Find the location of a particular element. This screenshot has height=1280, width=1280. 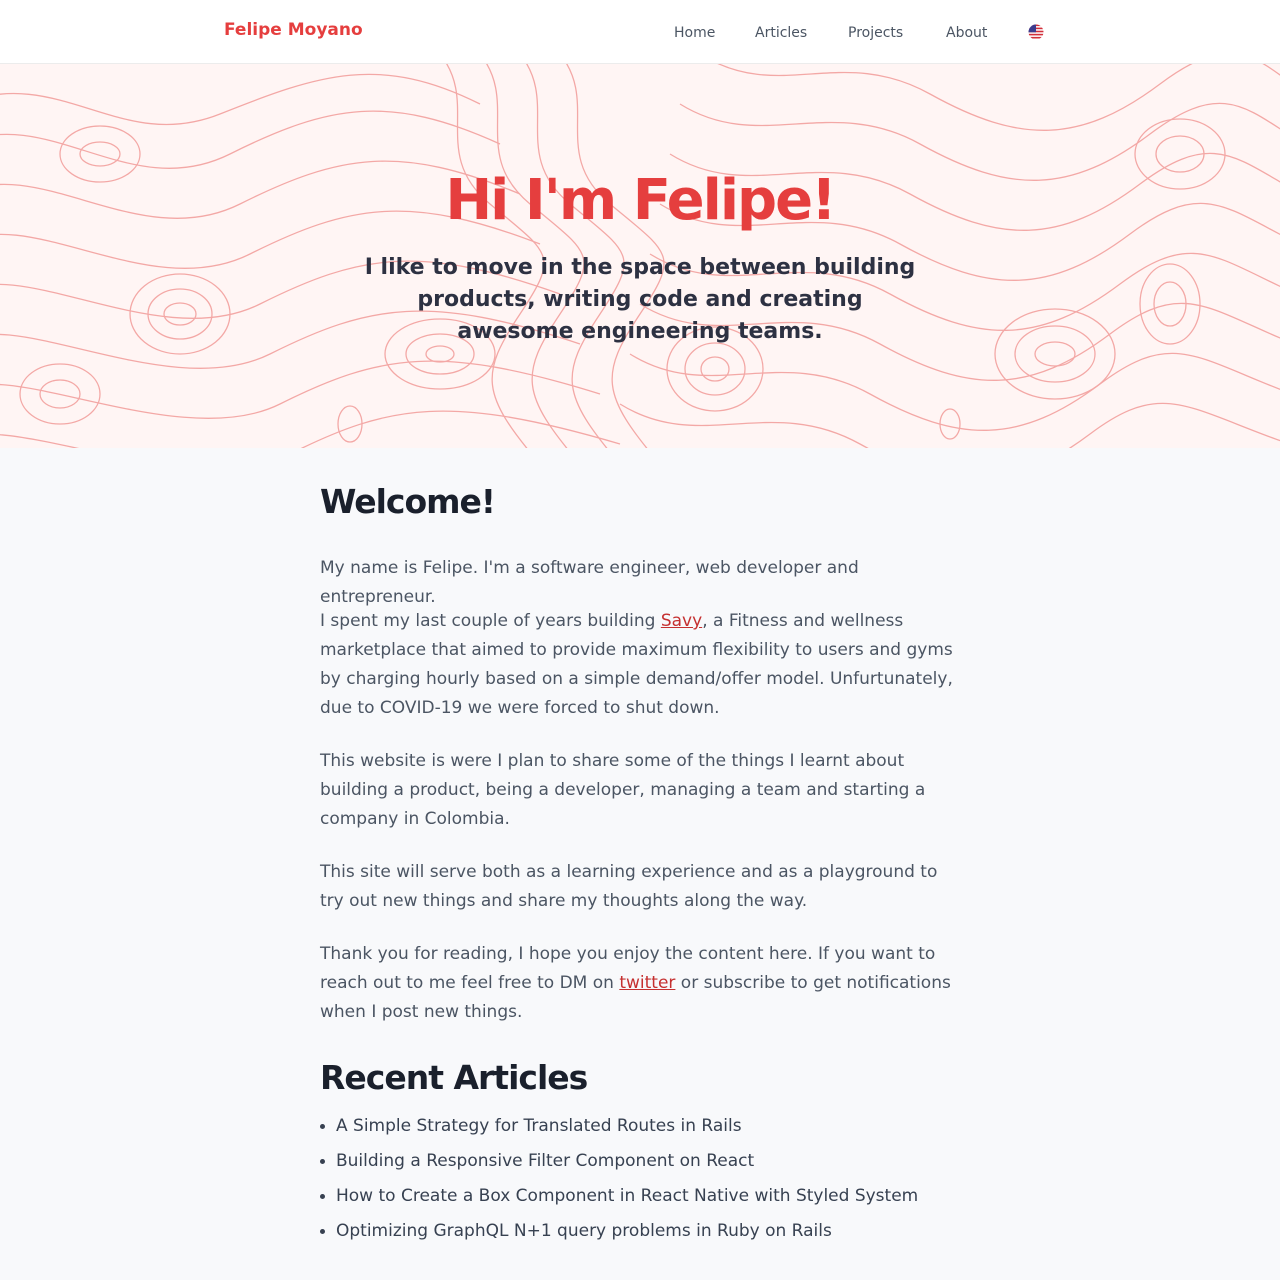

savy-link: Savy is located at coordinates (681, 621).